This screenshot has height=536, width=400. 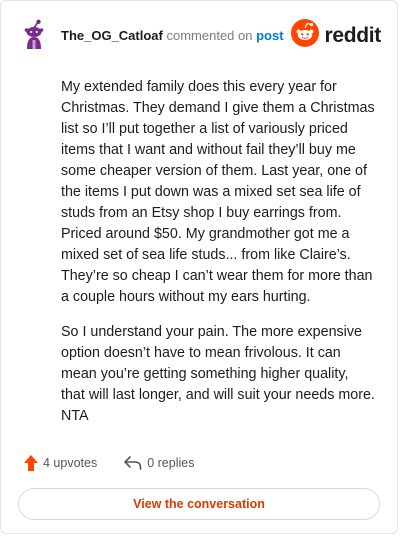 I want to click on upvote-action: 4 upvotes, so click(x=58, y=463).